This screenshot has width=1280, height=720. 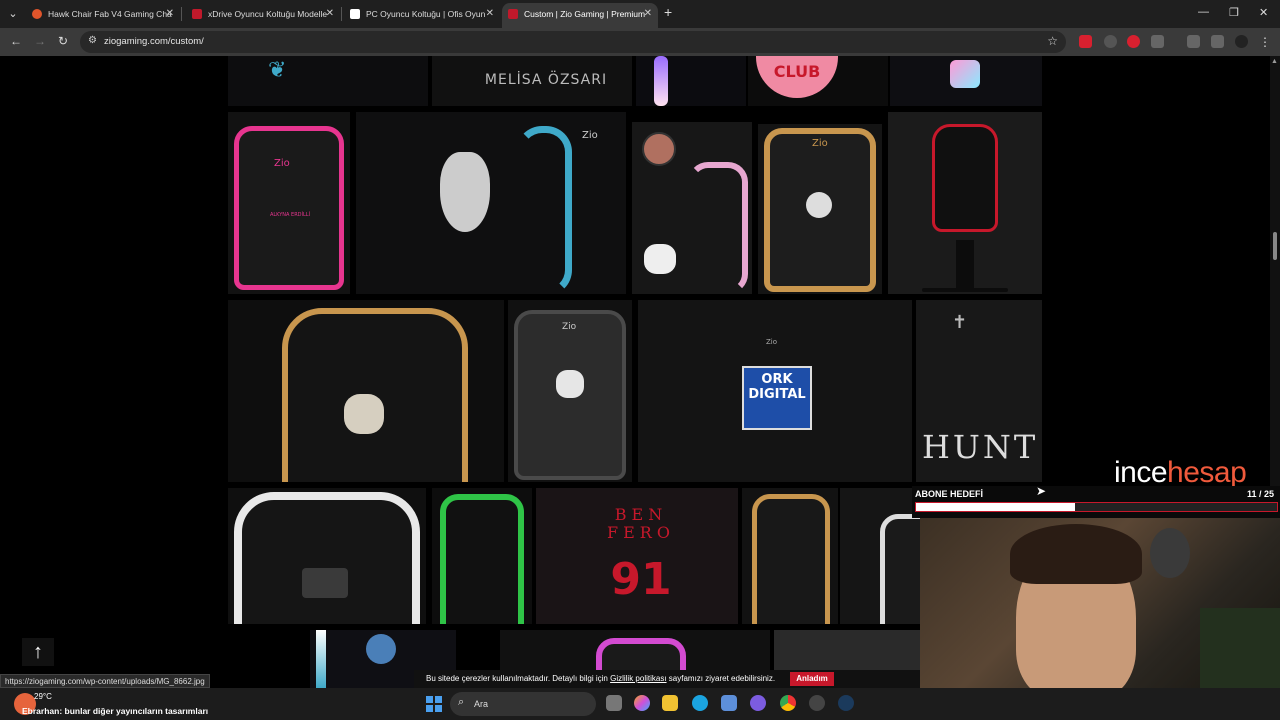 I want to click on gallery-image: CLUB, so click(x=818, y=81).